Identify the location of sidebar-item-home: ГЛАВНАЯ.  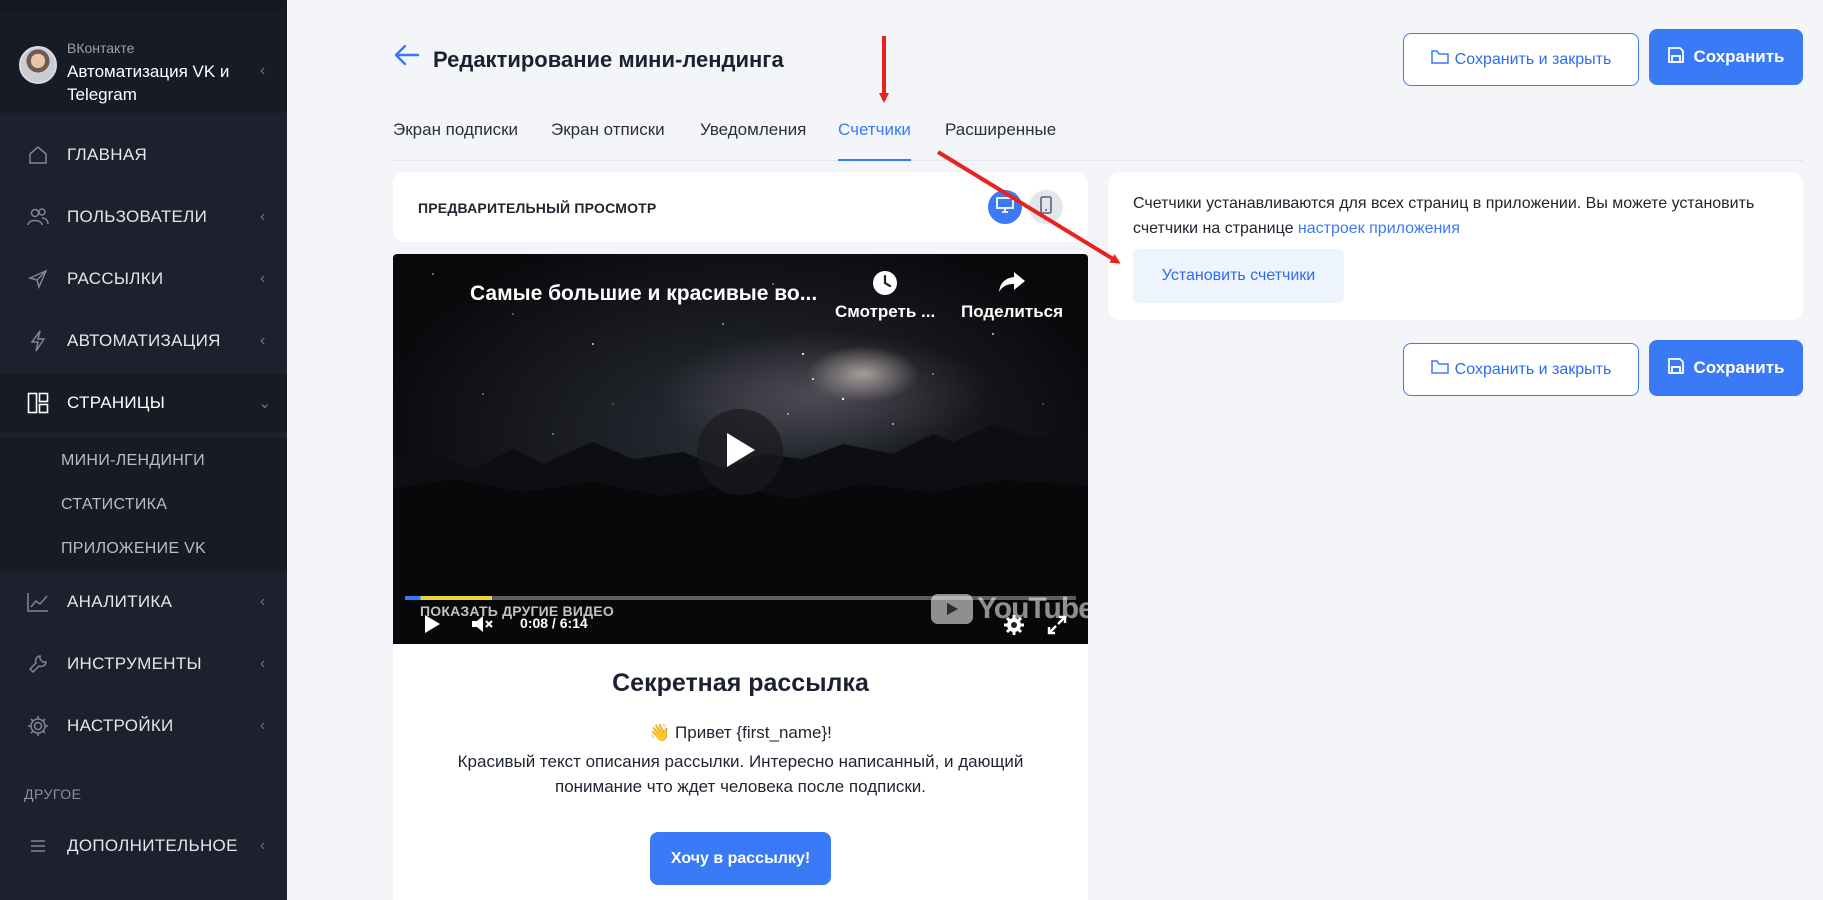
(143, 155).